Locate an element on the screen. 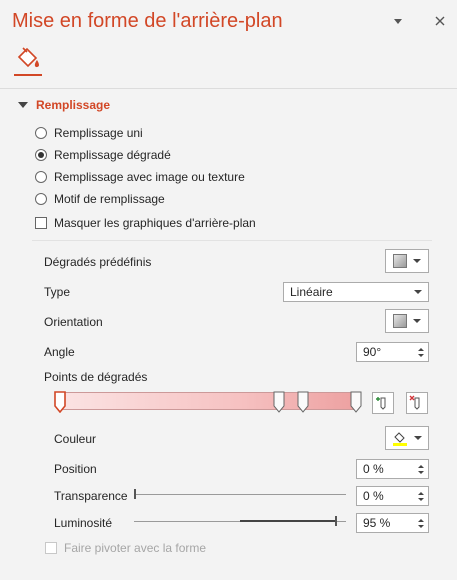 This screenshot has width=457, height=580. position-value: 0 % is located at coordinates (373, 469).